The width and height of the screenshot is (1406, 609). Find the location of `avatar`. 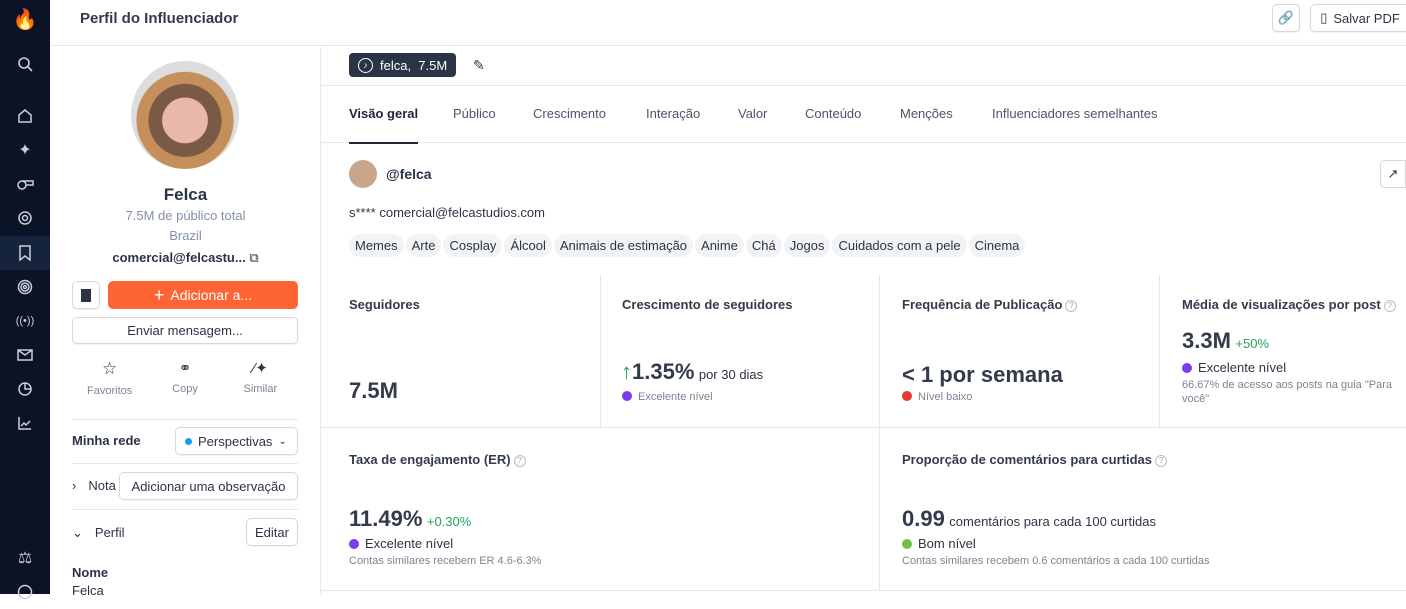

avatar is located at coordinates (185, 115).